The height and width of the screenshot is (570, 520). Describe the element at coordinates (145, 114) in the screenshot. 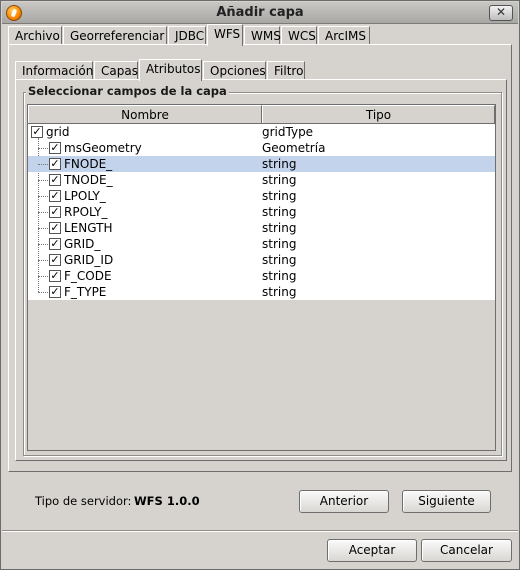

I see `column-header-nombre: Nombre` at that location.